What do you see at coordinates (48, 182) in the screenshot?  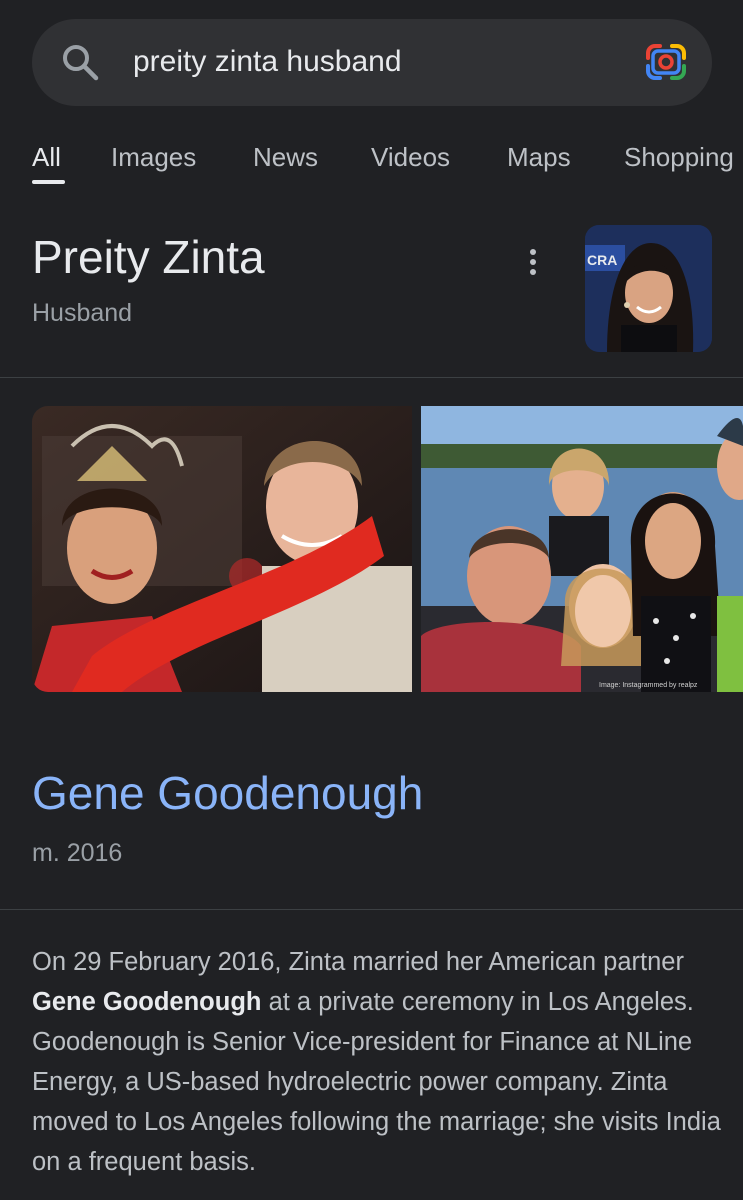 I see `active-tab-indicator` at bounding box center [48, 182].